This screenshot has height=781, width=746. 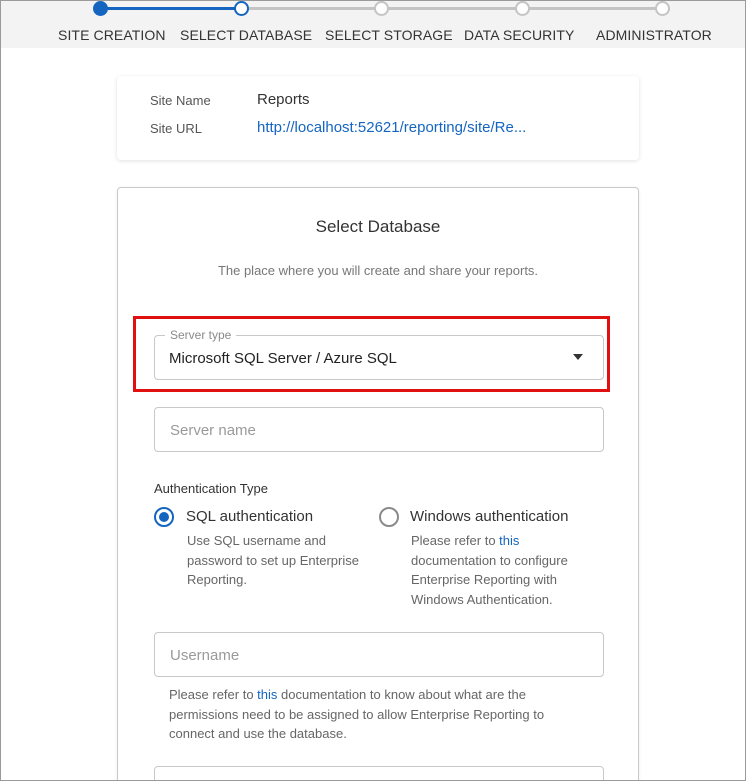 What do you see at coordinates (211, 488) in the screenshot?
I see `auth-type-label: Authentication Type` at bounding box center [211, 488].